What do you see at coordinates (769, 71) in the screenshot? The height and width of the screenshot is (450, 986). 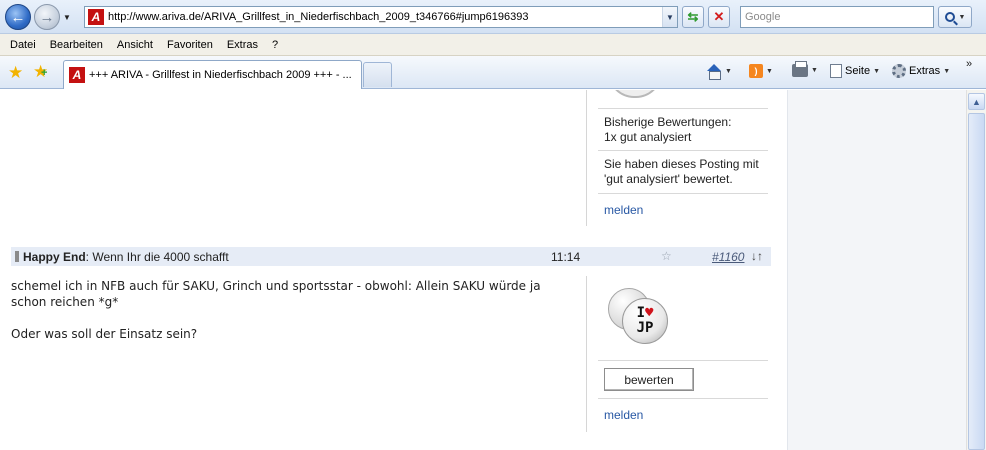 I see `feeds-dropdown-icon: ▼` at bounding box center [769, 71].